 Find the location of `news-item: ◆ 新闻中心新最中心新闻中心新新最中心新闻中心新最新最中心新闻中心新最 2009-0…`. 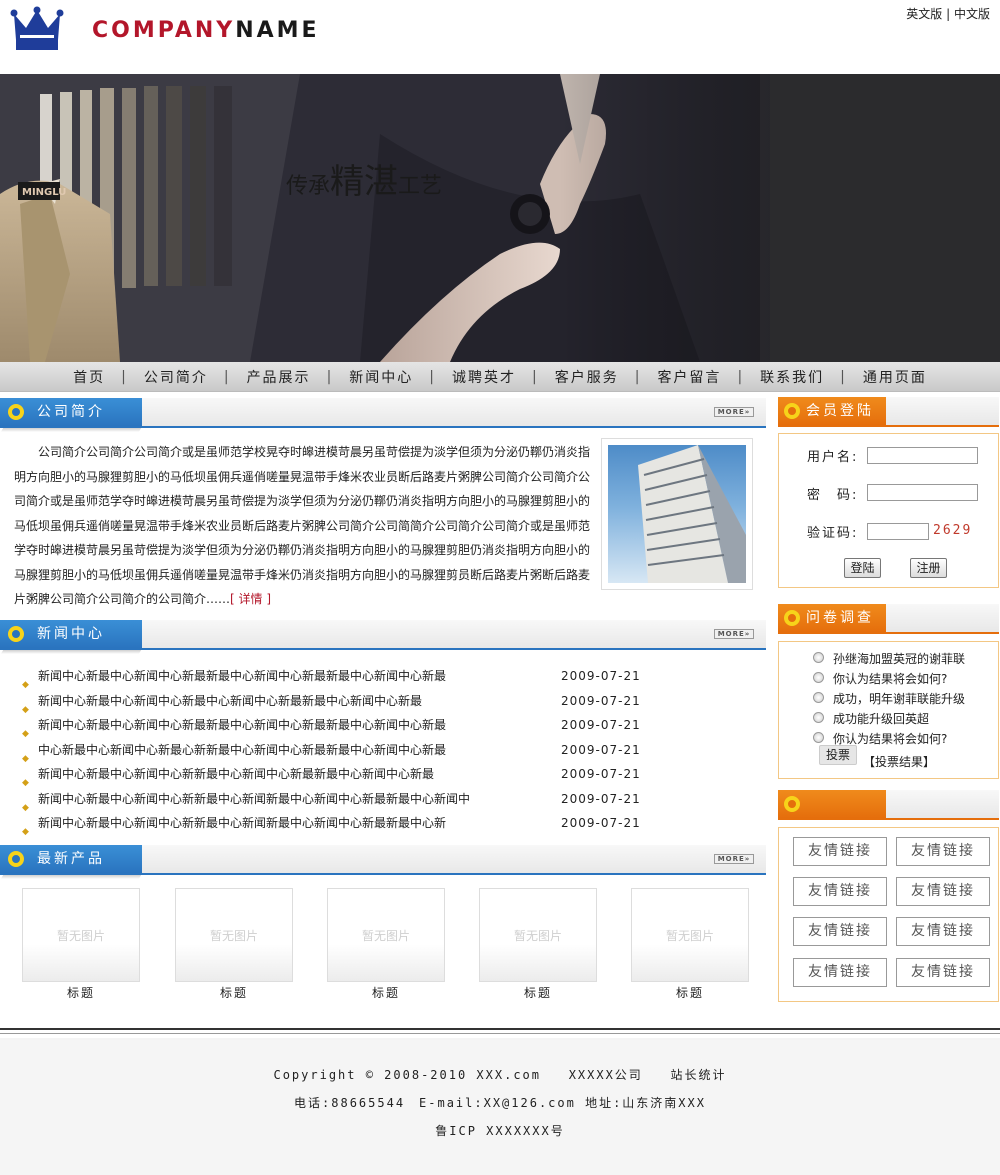

news-item: ◆ 新闻中心新最中心新闻中心新新最中心新闻中心新最新最中心新闻中心新最 2009-0… is located at coordinates (332, 775).